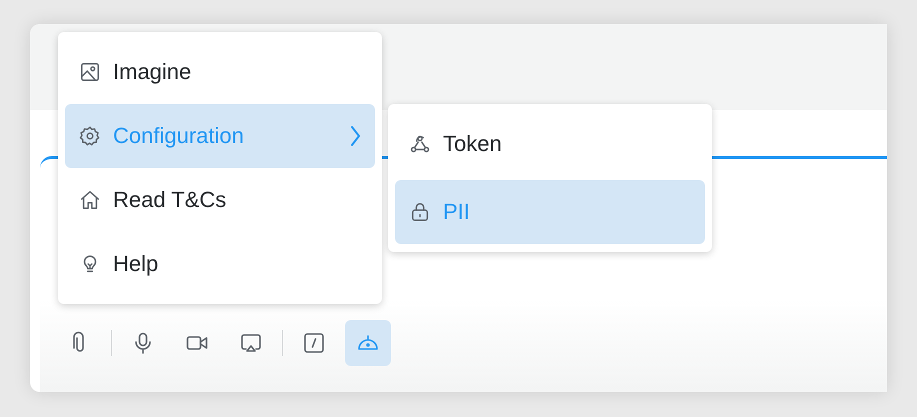  Describe the element at coordinates (550, 144) in the screenshot. I see `menu-item: Token` at that location.